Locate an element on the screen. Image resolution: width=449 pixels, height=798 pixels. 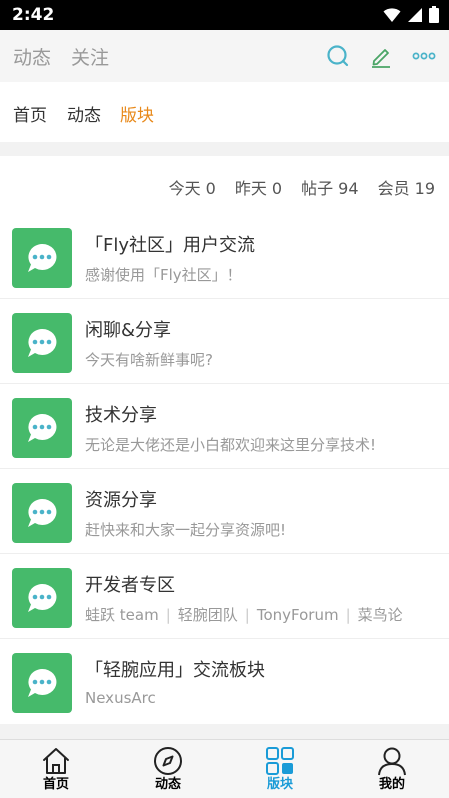
forum-title: 开发者专区 is located at coordinates (130, 585).